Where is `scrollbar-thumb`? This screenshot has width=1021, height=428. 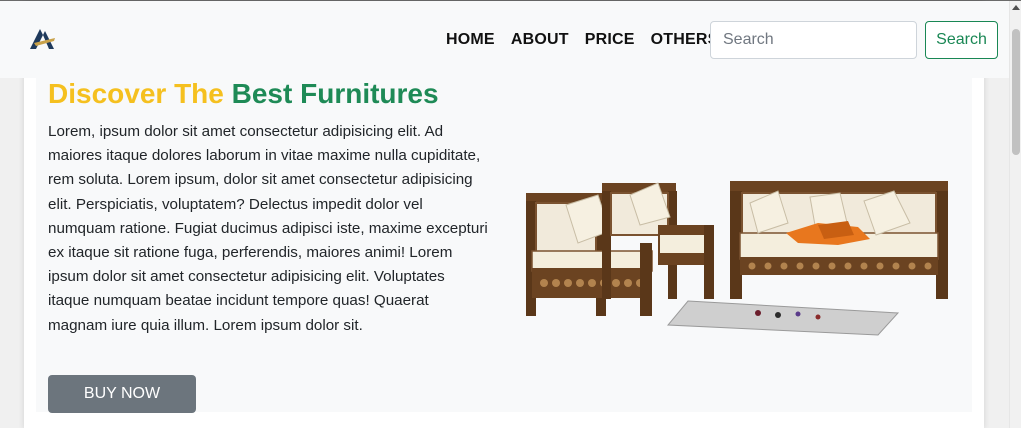
scrollbar-thumb is located at coordinates (1016, 92).